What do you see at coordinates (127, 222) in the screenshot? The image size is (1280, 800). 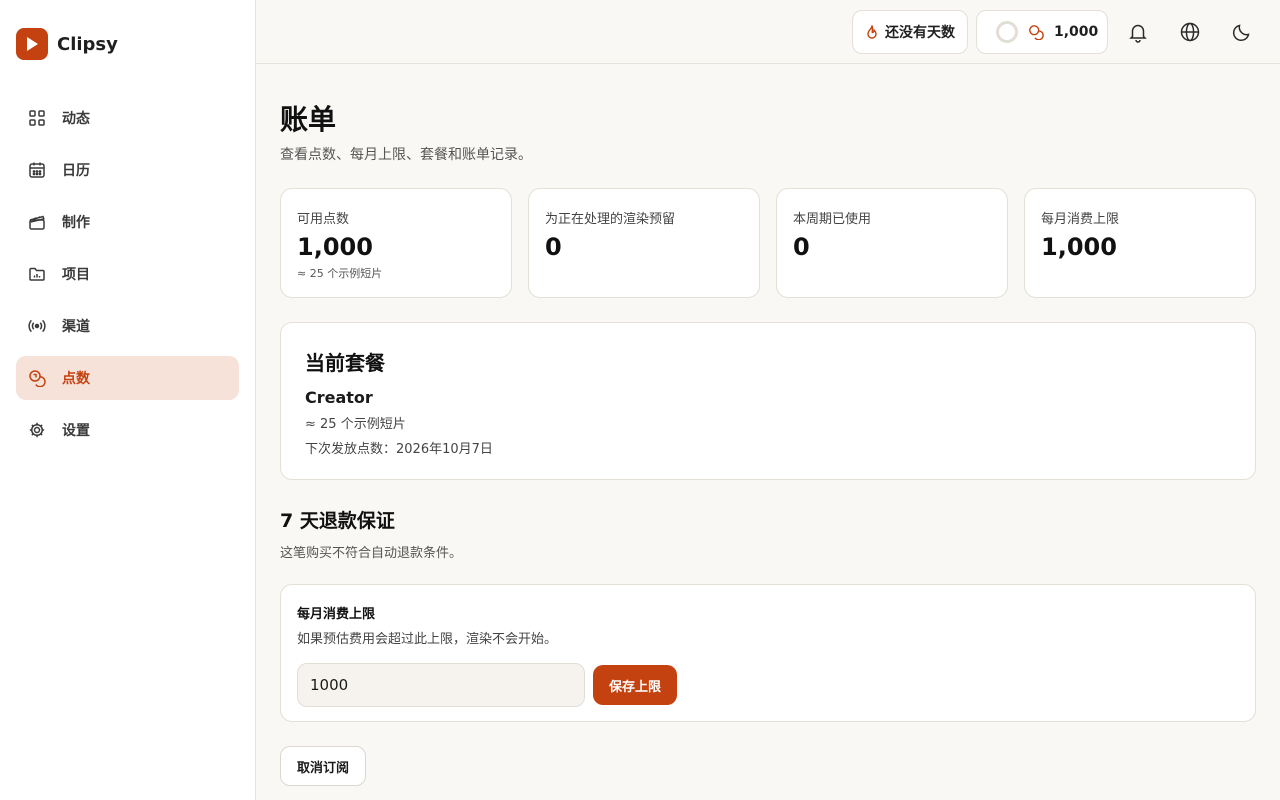 I see `sidebar-item-create: 制作` at bounding box center [127, 222].